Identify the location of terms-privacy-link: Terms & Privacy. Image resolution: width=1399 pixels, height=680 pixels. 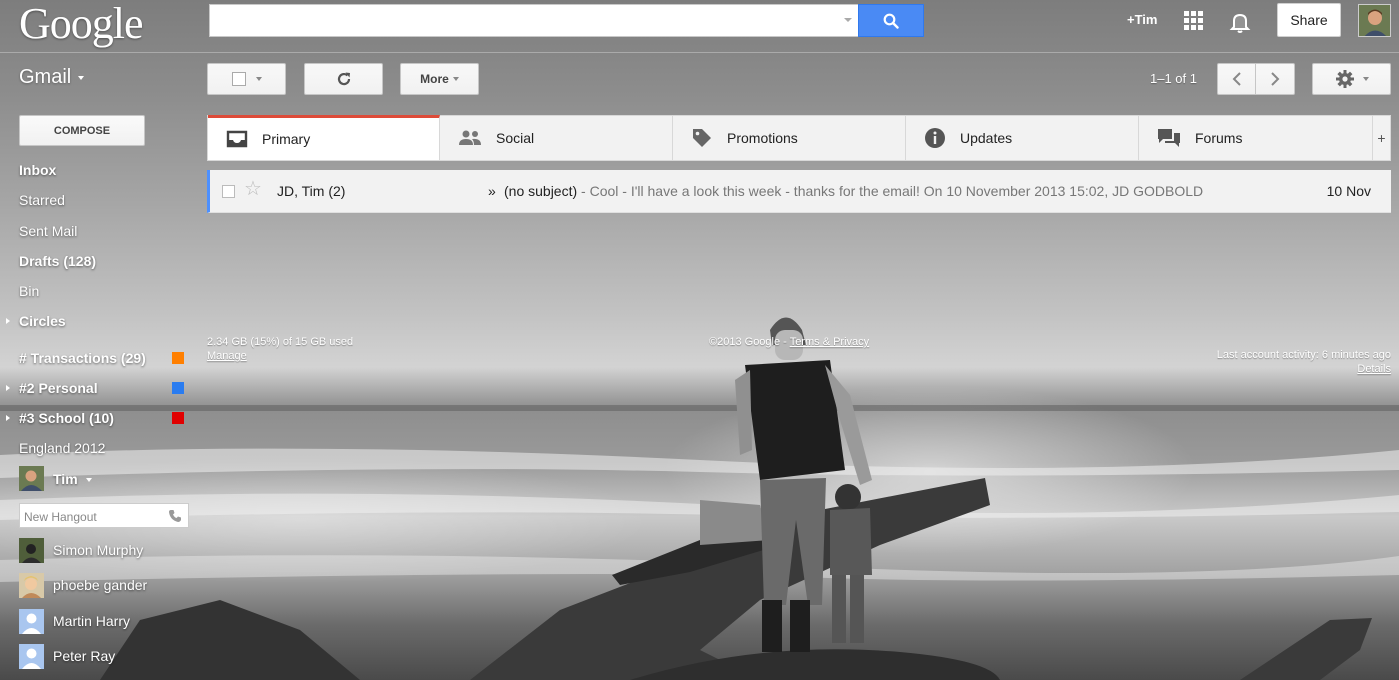
(829, 342).